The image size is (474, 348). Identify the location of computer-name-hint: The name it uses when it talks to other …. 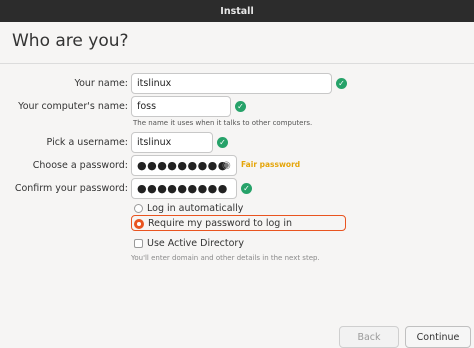
(223, 123).